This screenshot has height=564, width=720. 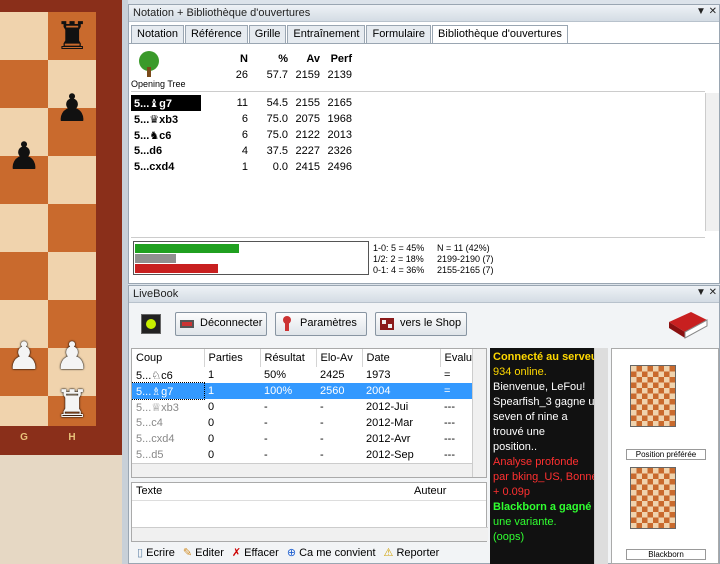 What do you see at coordinates (72, 36) in the screenshot?
I see `black-rook-icon: ♜` at bounding box center [72, 36].